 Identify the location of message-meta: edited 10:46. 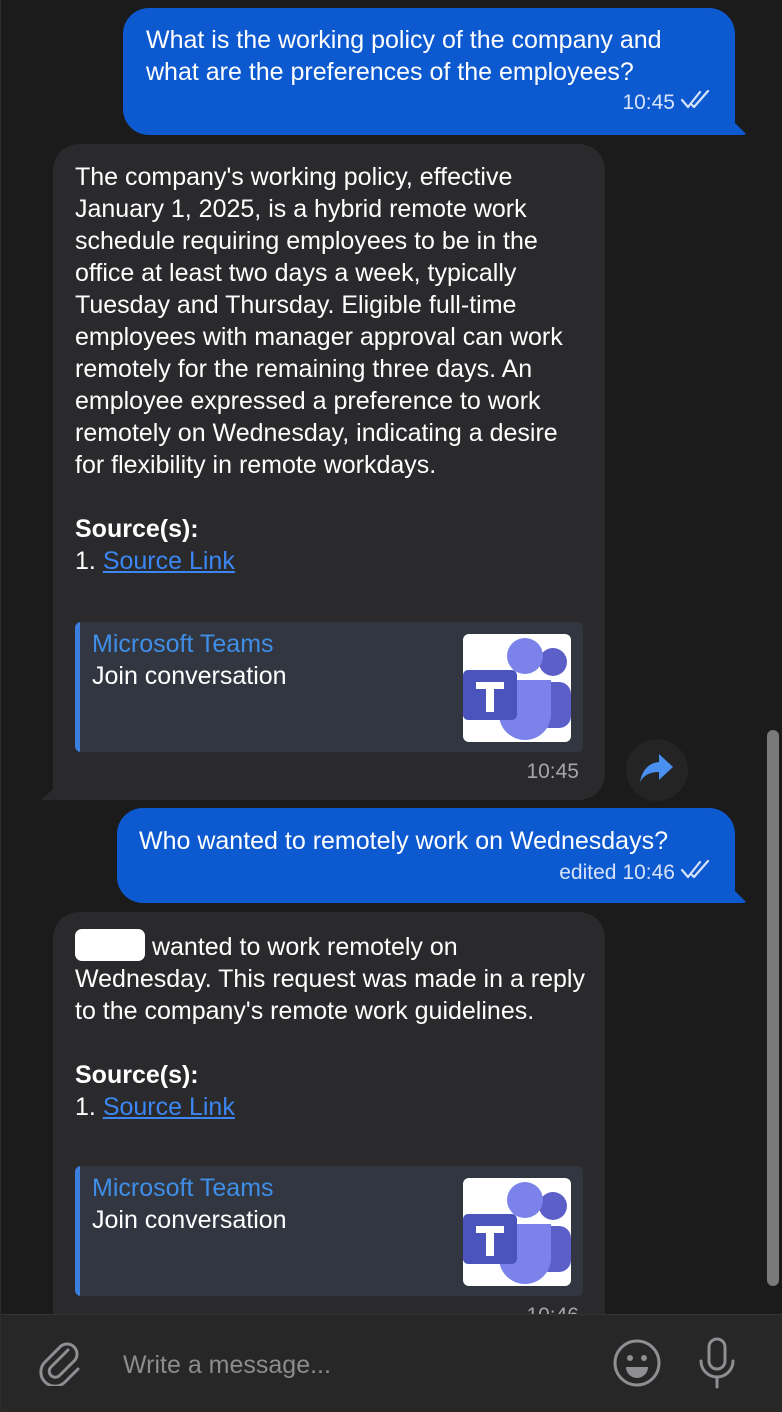
(425, 872).